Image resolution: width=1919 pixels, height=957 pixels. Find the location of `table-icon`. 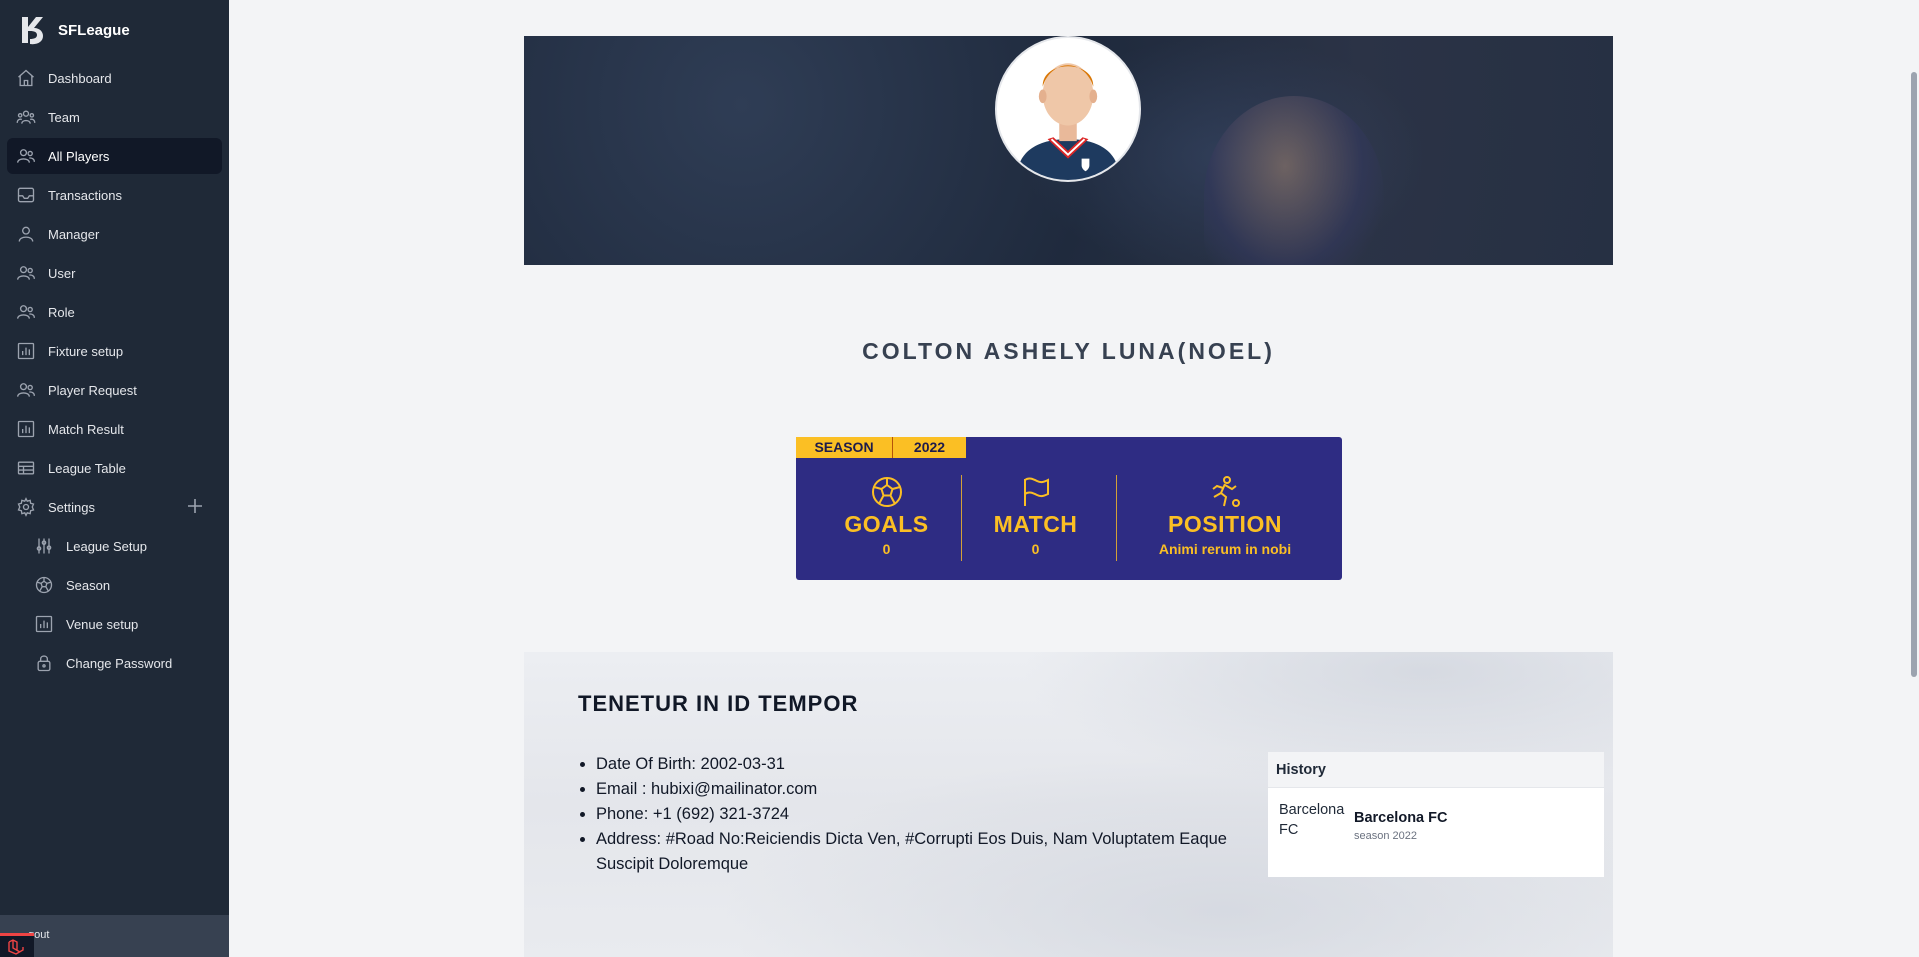

table-icon is located at coordinates (26, 468).